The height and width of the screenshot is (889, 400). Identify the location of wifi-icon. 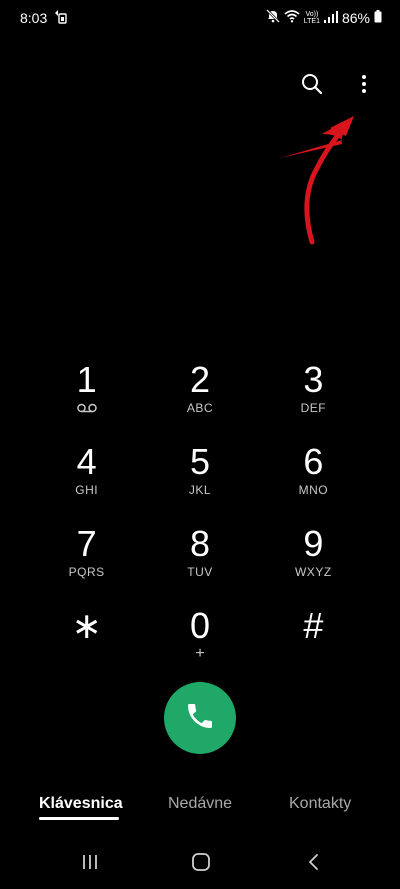
(292, 17).